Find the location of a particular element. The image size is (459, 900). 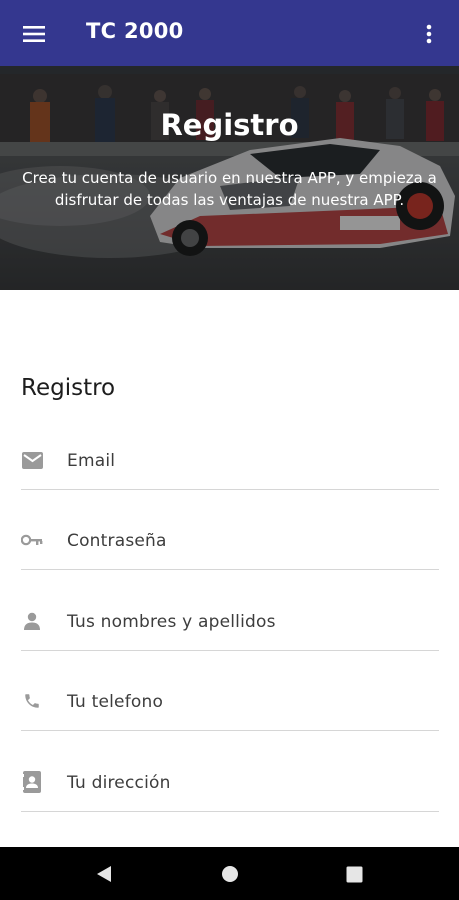

address-field-label: Tu dirección is located at coordinates (119, 783).